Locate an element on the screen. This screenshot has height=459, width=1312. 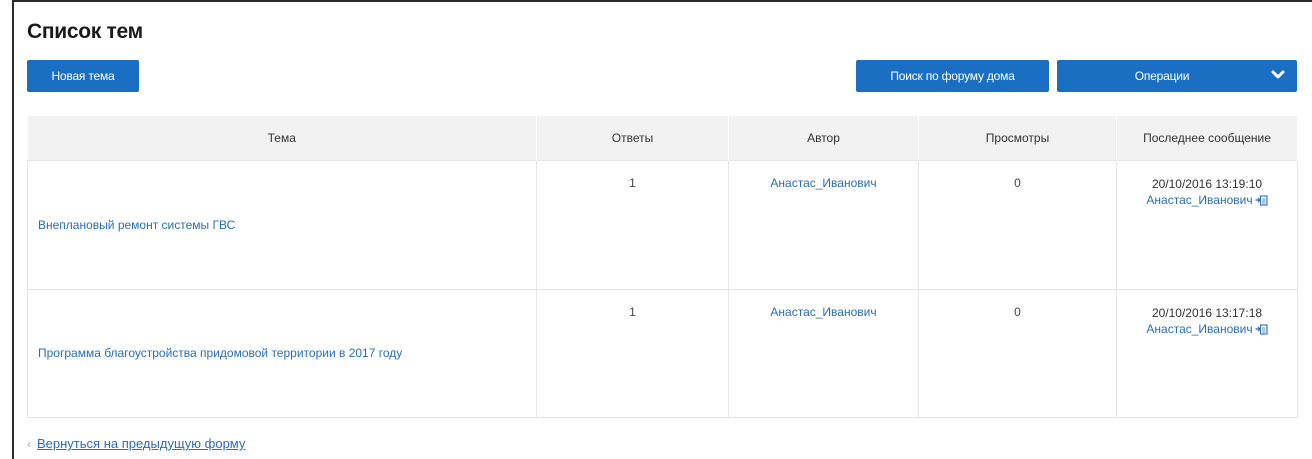
column-header-views: Просмотры is located at coordinates (1017, 138).